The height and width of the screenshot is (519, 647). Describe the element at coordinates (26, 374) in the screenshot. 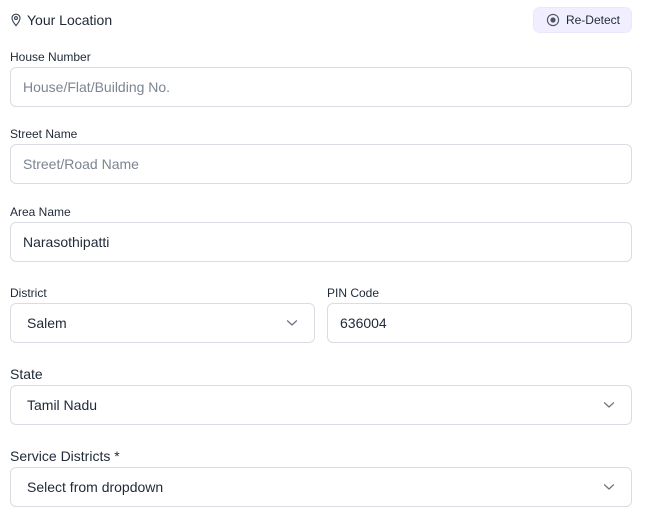

I see `state-label: State` at that location.